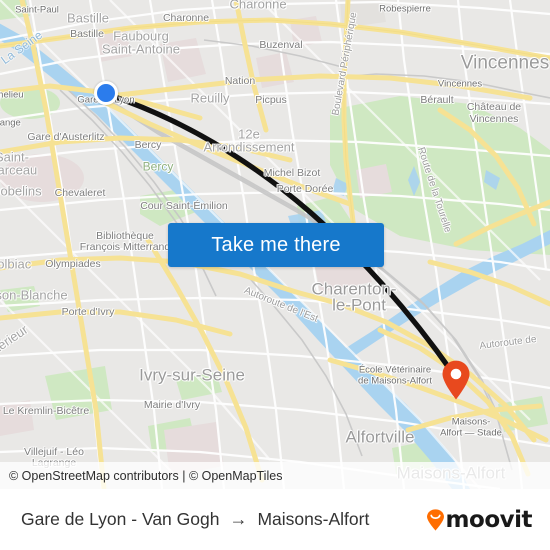 This screenshot has width=550, height=550. I want to click on arrow-right-icon: →, so click(238, 519).